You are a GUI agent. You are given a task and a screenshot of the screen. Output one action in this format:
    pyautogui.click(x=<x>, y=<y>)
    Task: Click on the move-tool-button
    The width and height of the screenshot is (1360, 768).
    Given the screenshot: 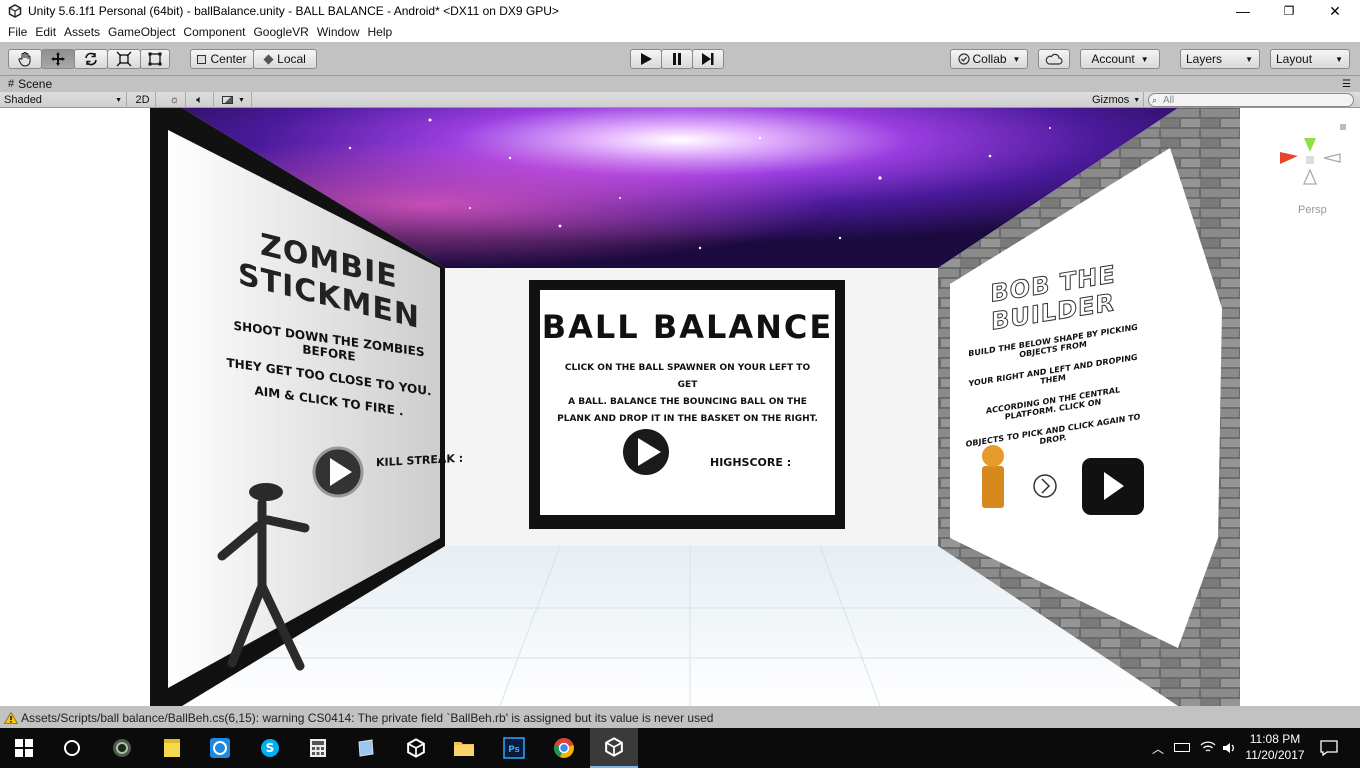 What is the action you would take?
    pyautogui.click(x=58, y=59)
    